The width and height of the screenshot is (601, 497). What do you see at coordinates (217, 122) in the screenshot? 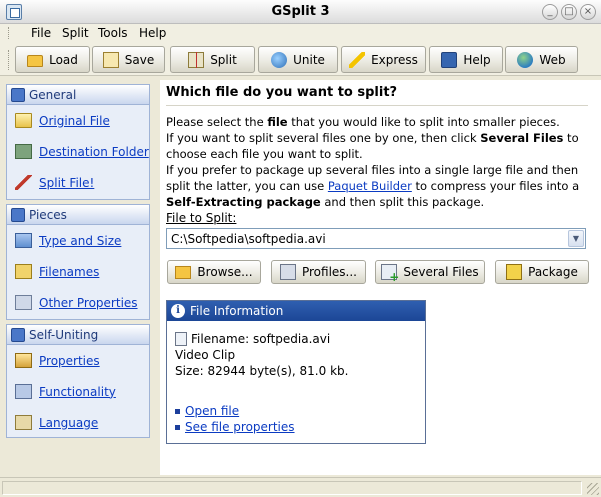
I see `text: Please select the` at bounding box center [217, 122].